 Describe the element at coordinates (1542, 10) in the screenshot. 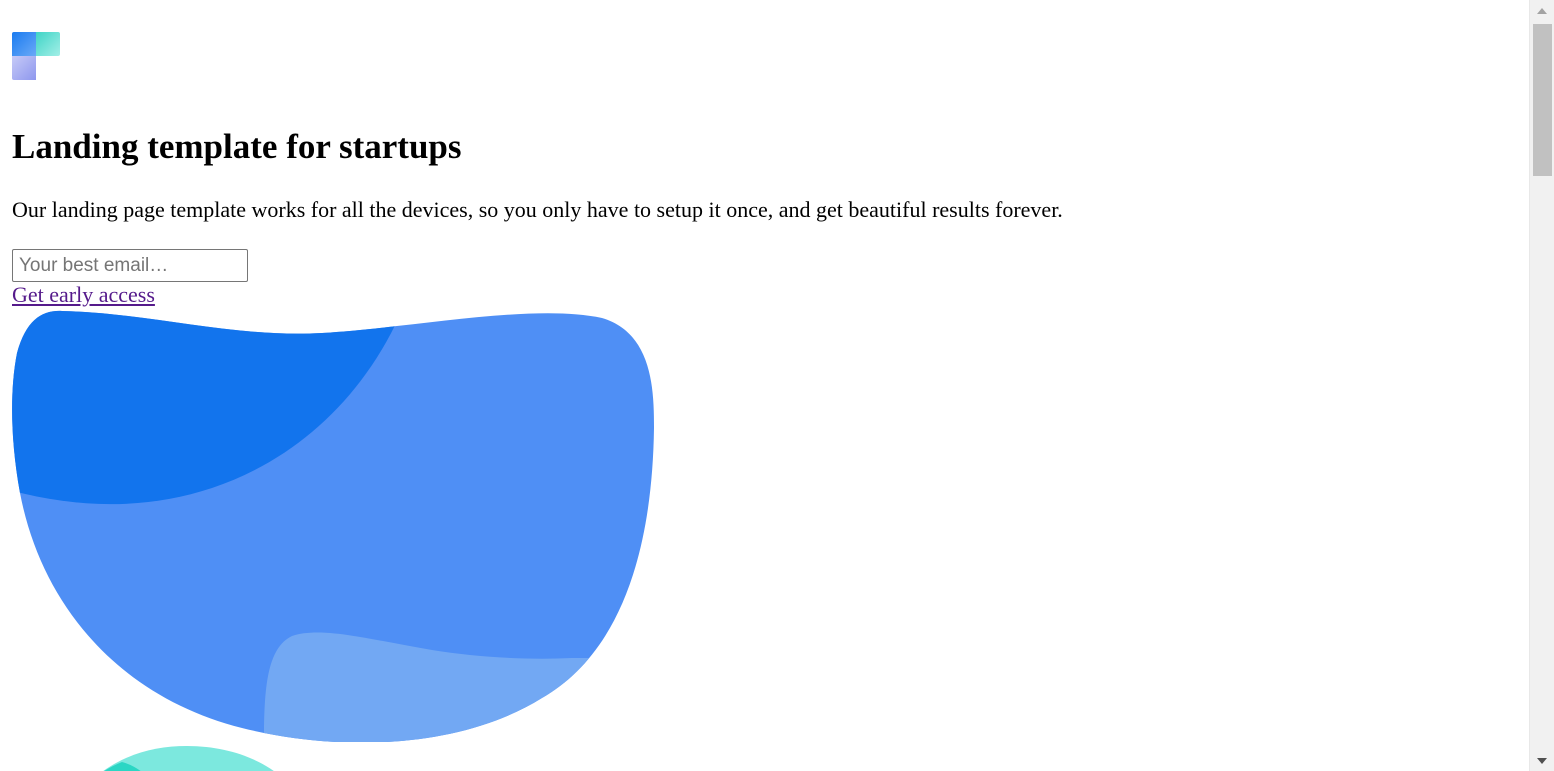

I see `scroll-up-arrow-icon` at that location.